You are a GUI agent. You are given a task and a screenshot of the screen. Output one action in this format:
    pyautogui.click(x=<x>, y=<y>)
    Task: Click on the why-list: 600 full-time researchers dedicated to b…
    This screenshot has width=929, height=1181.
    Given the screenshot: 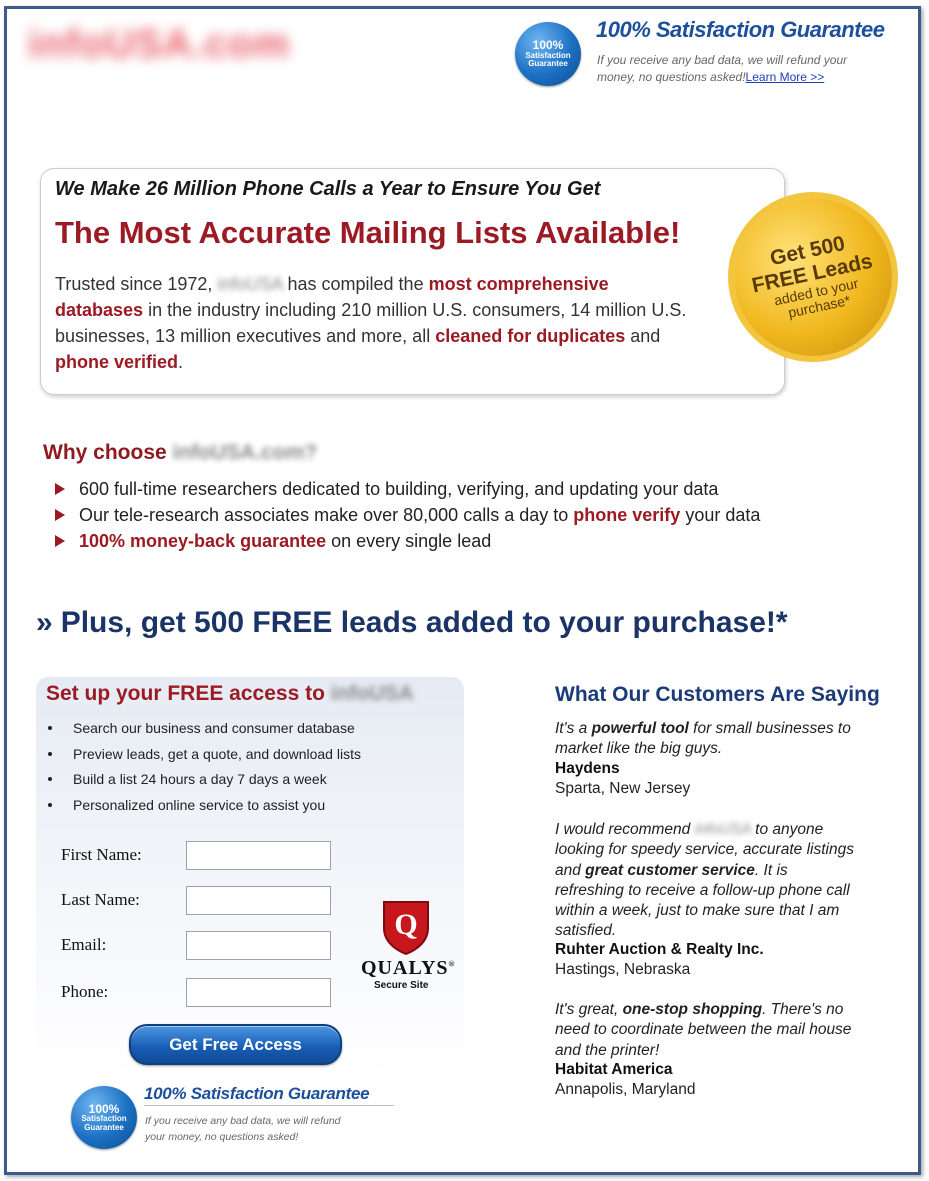 What is the action you would take?
    pyautogui.click(x=407, y=515)
    